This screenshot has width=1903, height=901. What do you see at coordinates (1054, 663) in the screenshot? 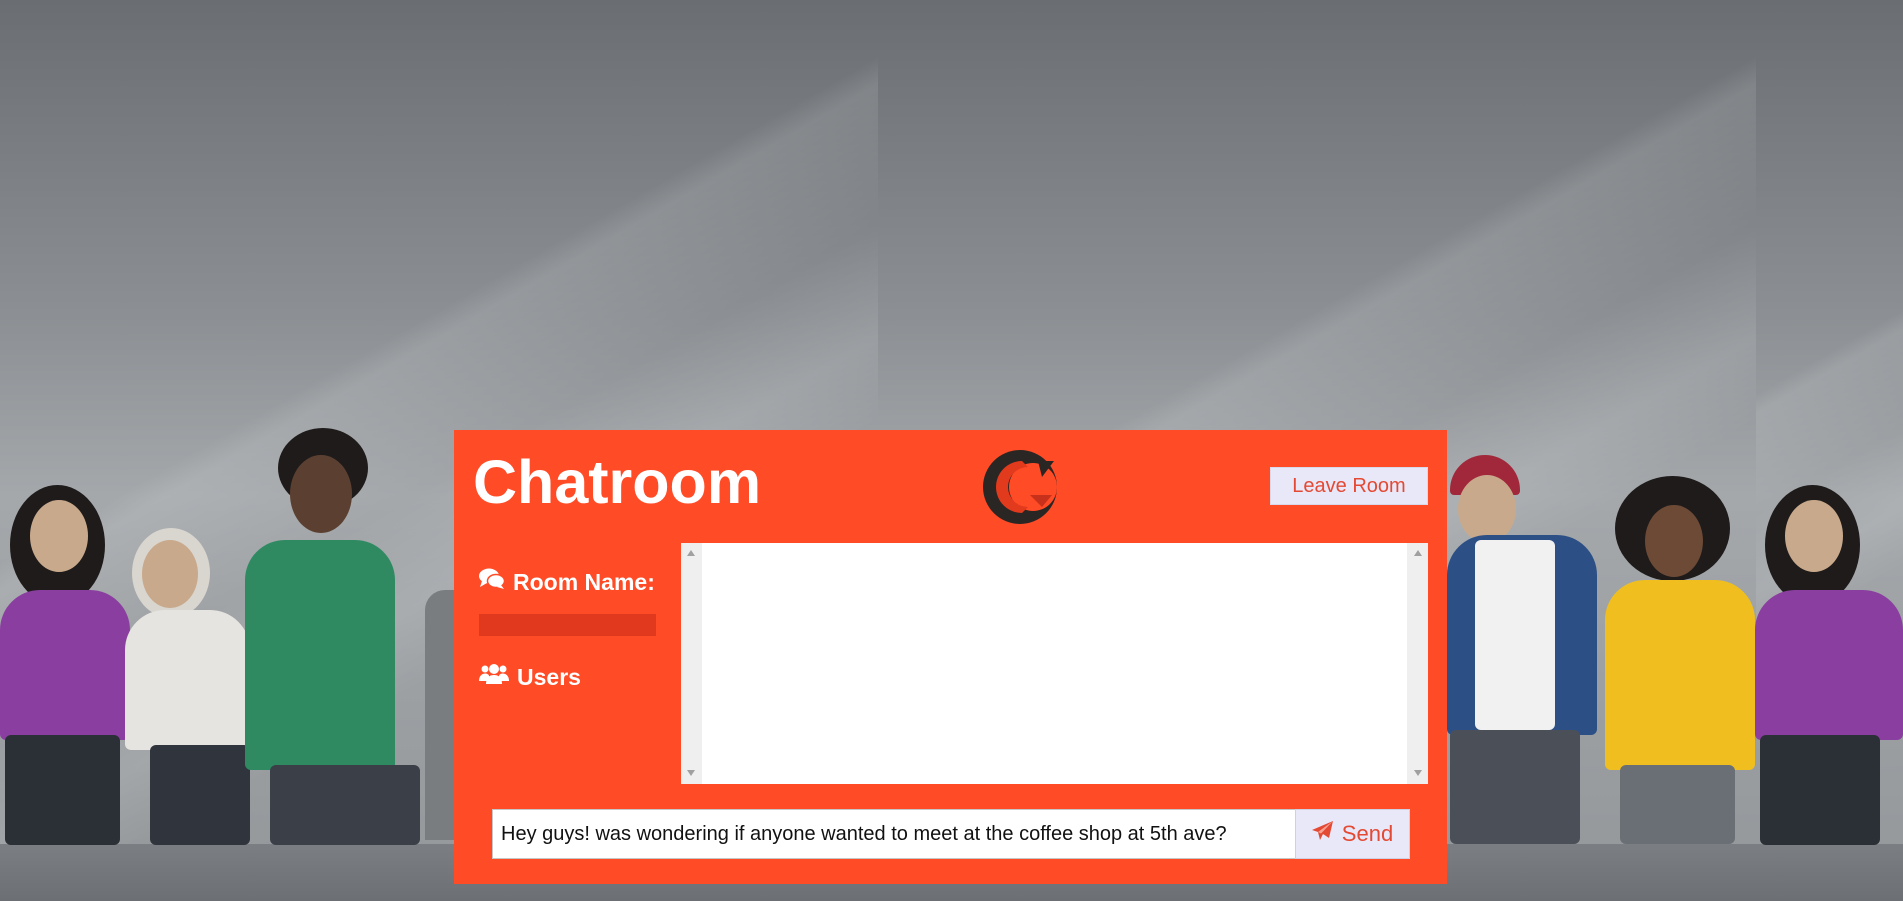
I see `message-list` at bounding box center [1054, 663].